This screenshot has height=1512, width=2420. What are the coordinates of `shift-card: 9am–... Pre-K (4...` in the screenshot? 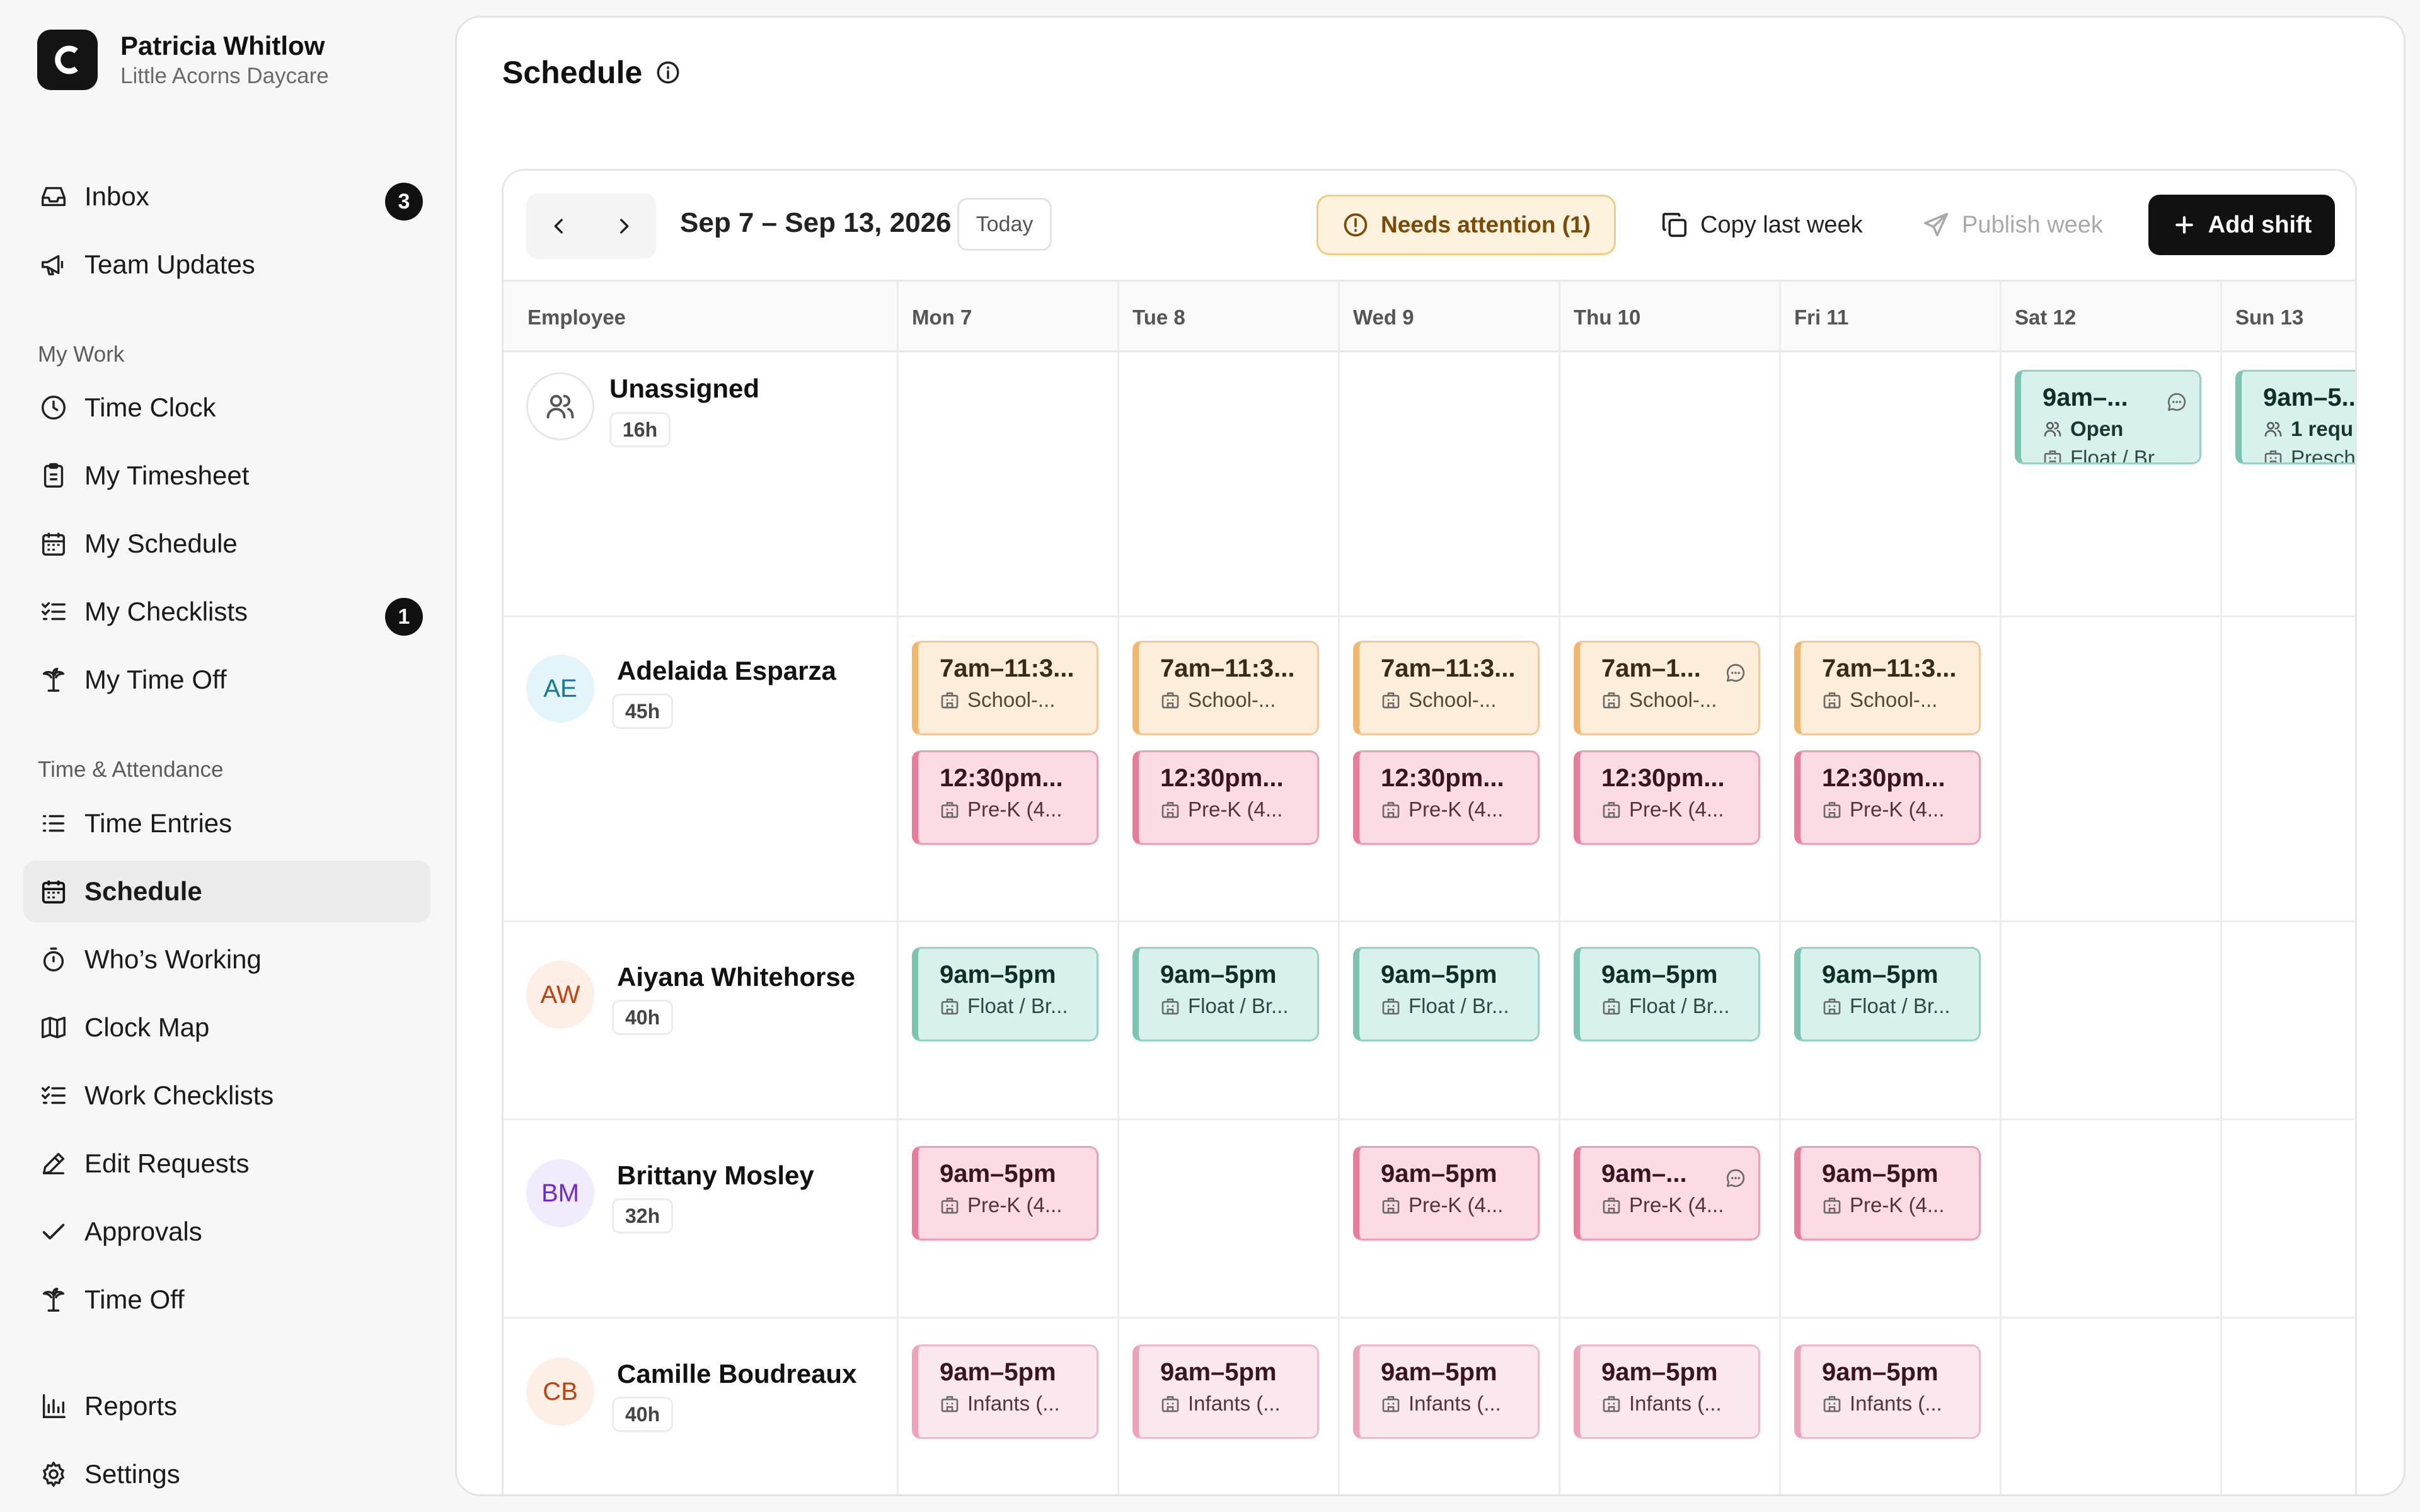 It's located at (1667, 1193).